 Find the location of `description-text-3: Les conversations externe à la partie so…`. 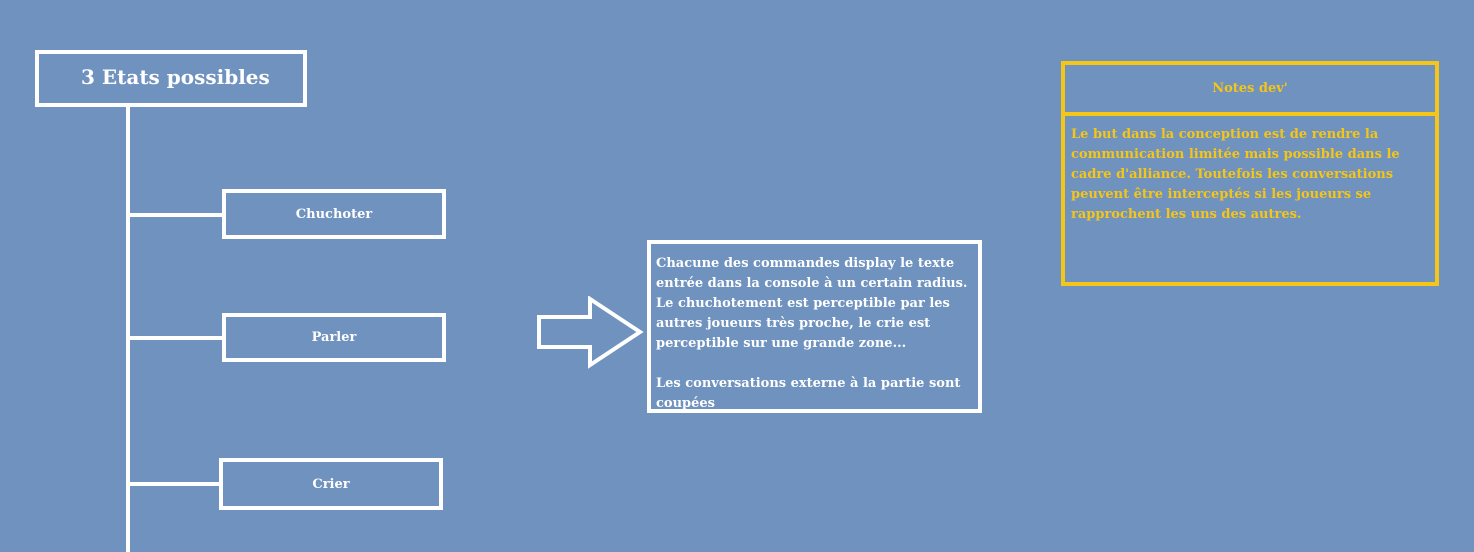

description-text-3: Les conversations externe à la partie so… is located at coordinates (808, 393).